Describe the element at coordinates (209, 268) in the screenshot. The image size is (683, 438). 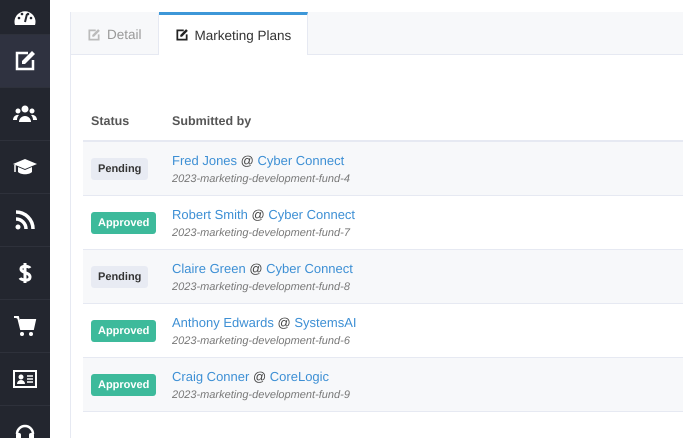
I see `person-link: Claire Green` at that location.